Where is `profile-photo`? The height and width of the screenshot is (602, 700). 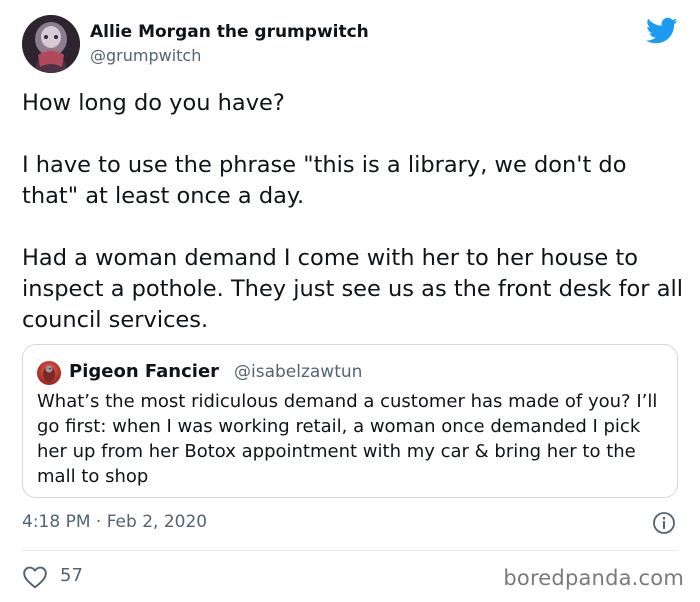
profile-photo is located at coordinates (51, 44).